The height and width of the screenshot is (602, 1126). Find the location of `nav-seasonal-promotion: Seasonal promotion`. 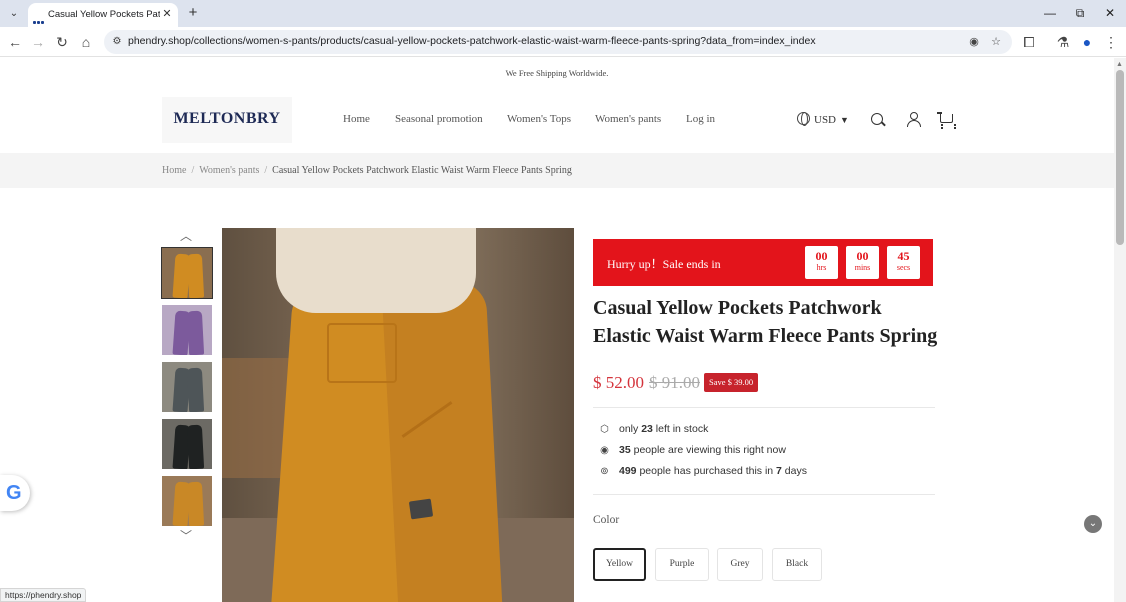

nav-seasonal-promotion: Seasonal promotion is located at coordinates (439, 119).